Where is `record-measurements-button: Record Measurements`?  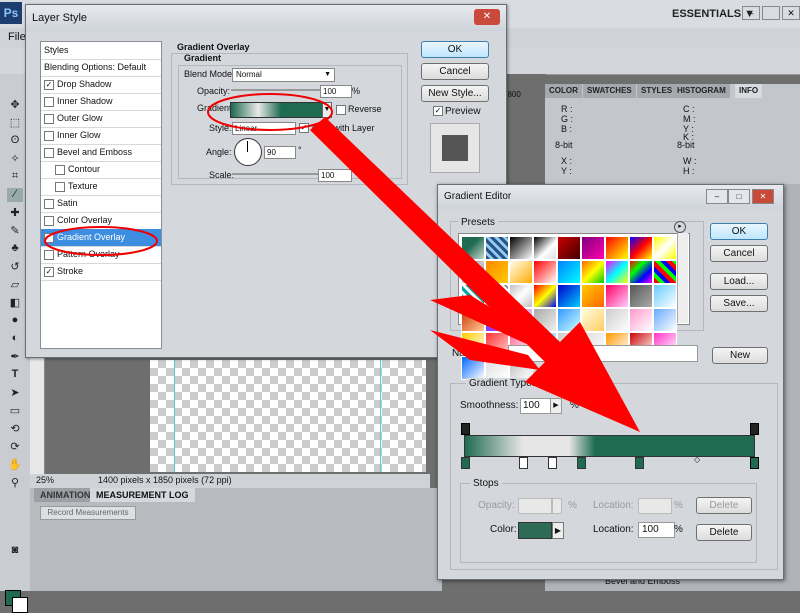
record-measurements-button: Record Measurements is located at coordinates (88, 513).